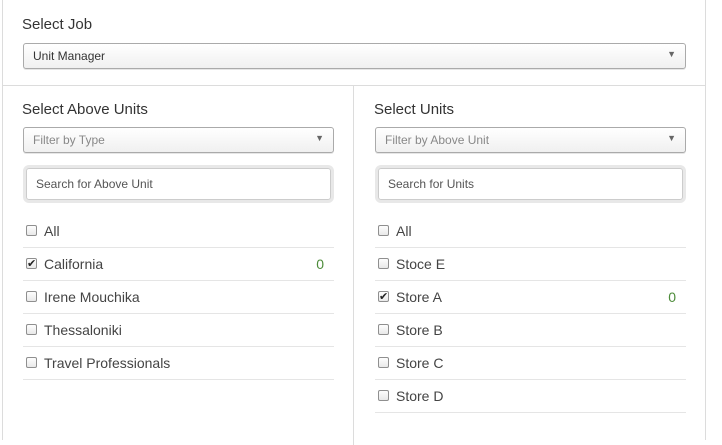 This screenshot has height=445, width=722. I want to click on above-units-search-wrap, so click(178, 184).